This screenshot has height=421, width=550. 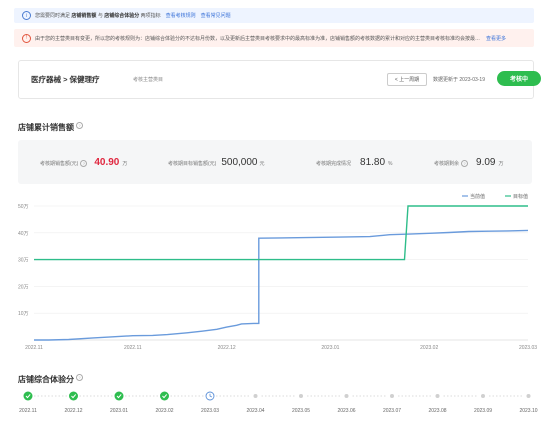 What do you see at coordinates (239, 162) in the screenshot?
I see `kpi-target-value: 500,000` at bounding box center [239, 162].